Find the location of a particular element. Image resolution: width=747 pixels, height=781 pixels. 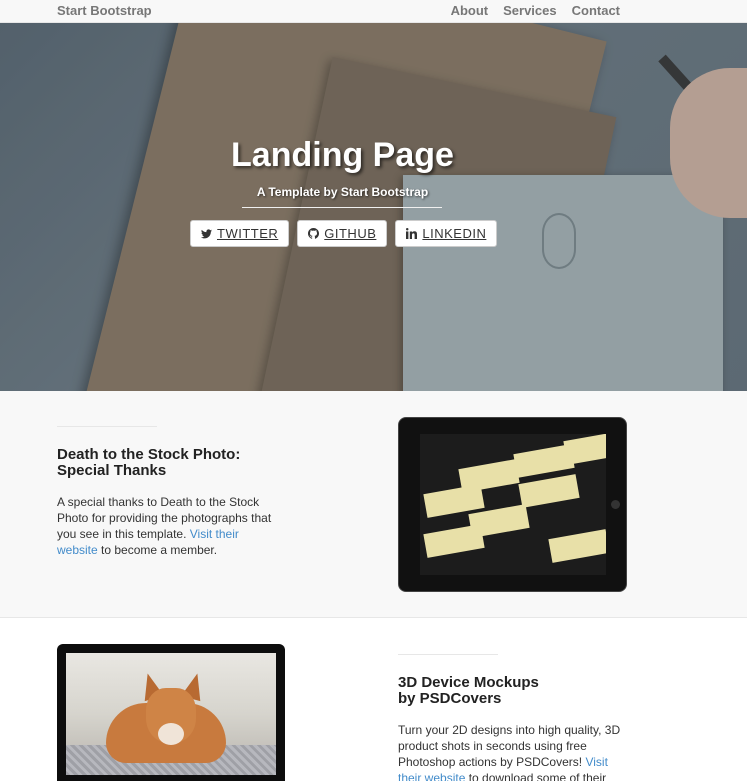

github-button-label: GITHUB is located at coordinates (350, 233).